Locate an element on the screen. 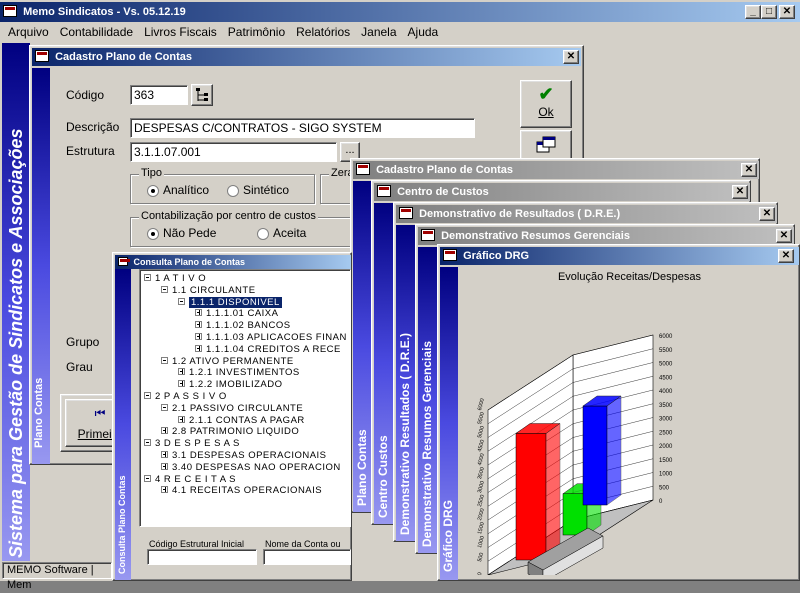 The width and height of the screenshot is (800, 593). tipo-option-sintetico: Sintético is located at coordinates (258, 190).